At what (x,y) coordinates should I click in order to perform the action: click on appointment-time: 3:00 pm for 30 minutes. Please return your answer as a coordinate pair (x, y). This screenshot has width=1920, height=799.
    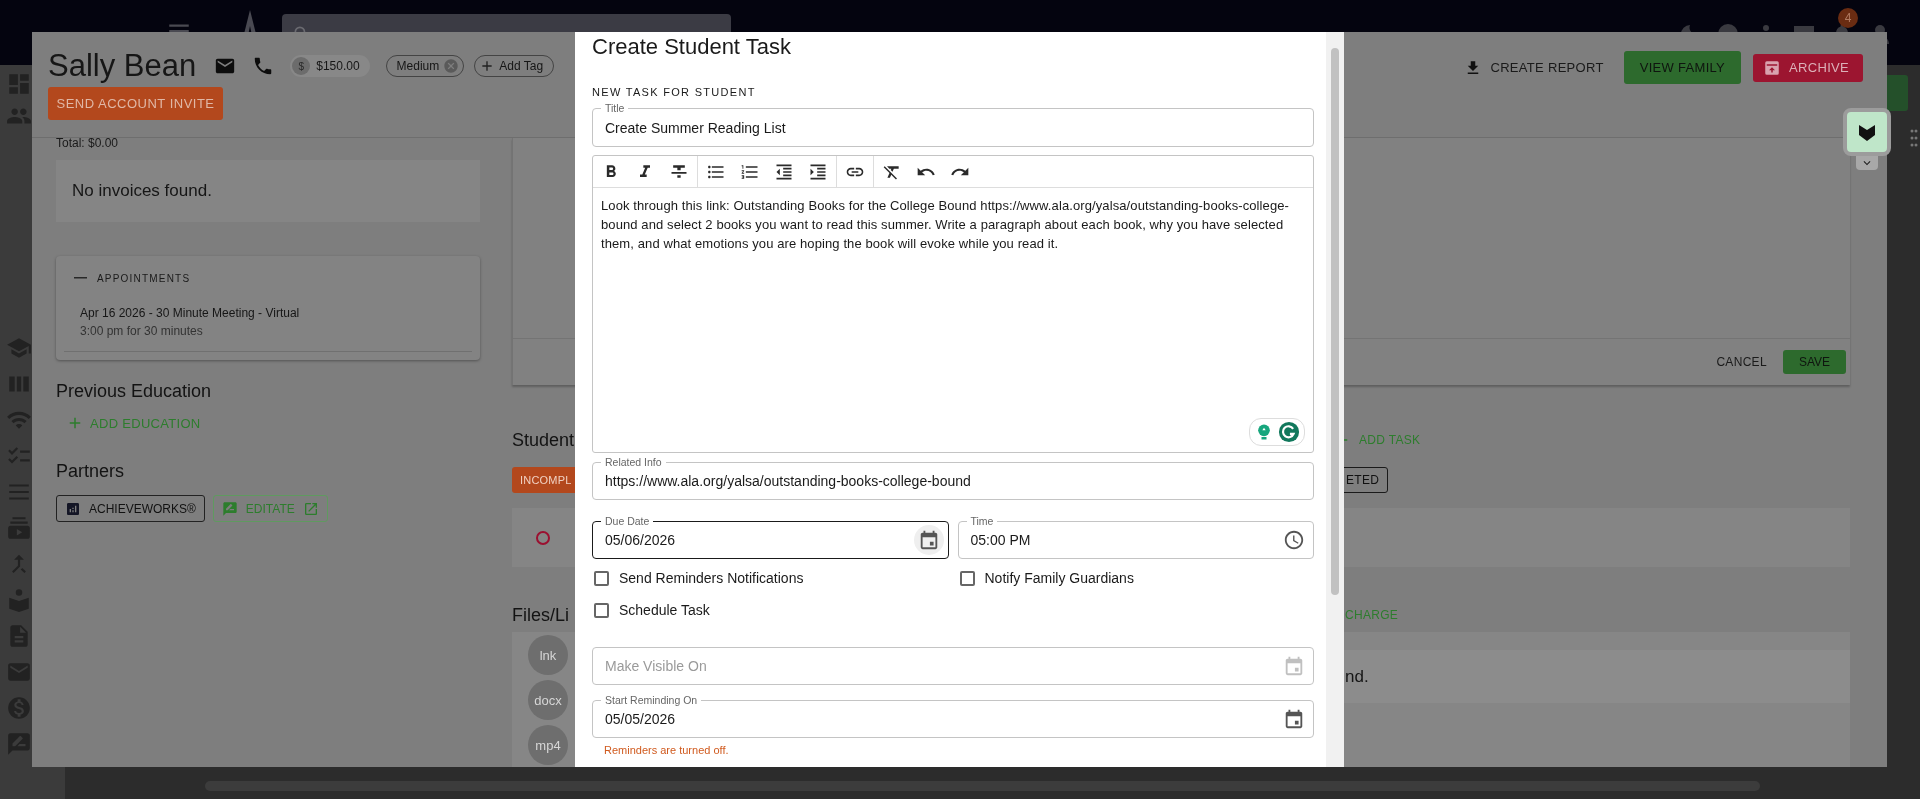
    Looking at the image, I should click on (142, 331).